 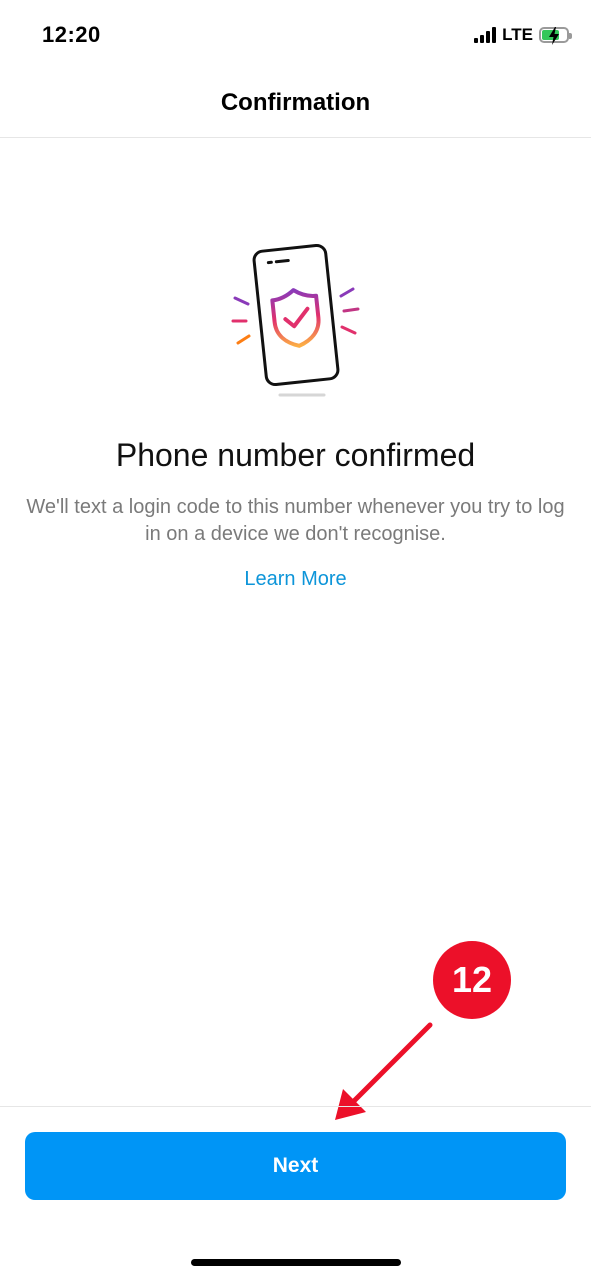 I want to click on footer-divider, so click(x=295, y=1106).